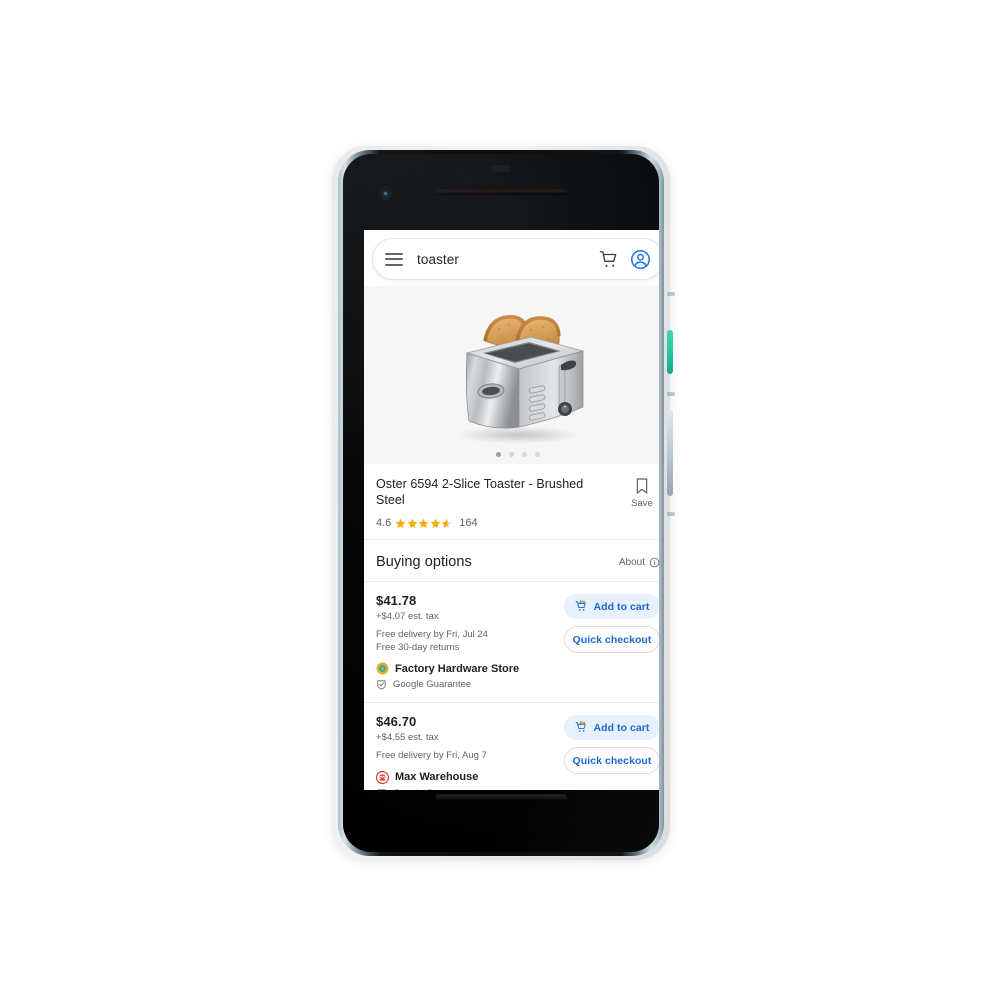  I want to click on power-button, so click(670, 352).